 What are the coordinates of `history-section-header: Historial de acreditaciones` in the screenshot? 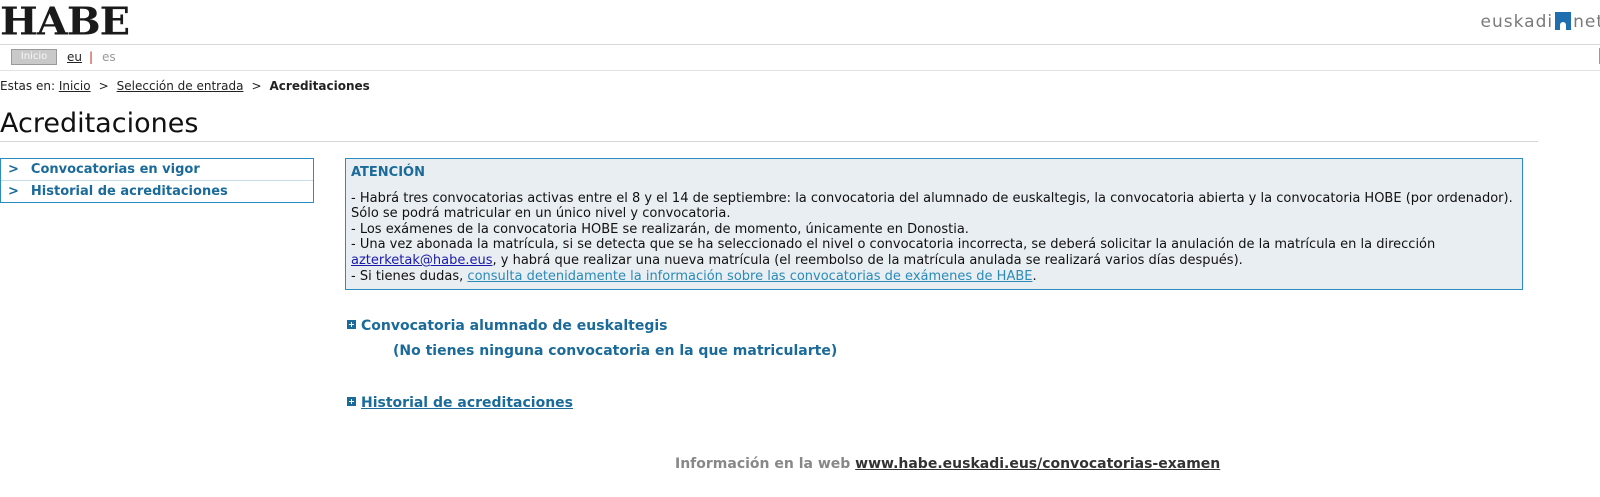 It's located at (460, 403).